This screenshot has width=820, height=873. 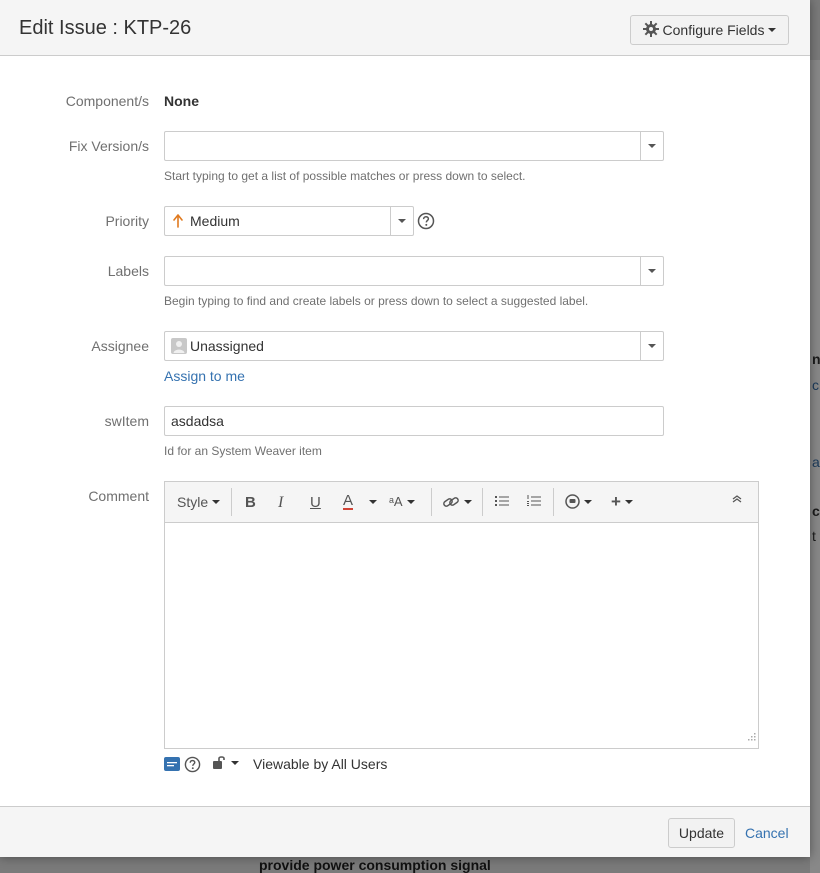 I want to click on wiki-markup-icon, so click(x=172, y=766).